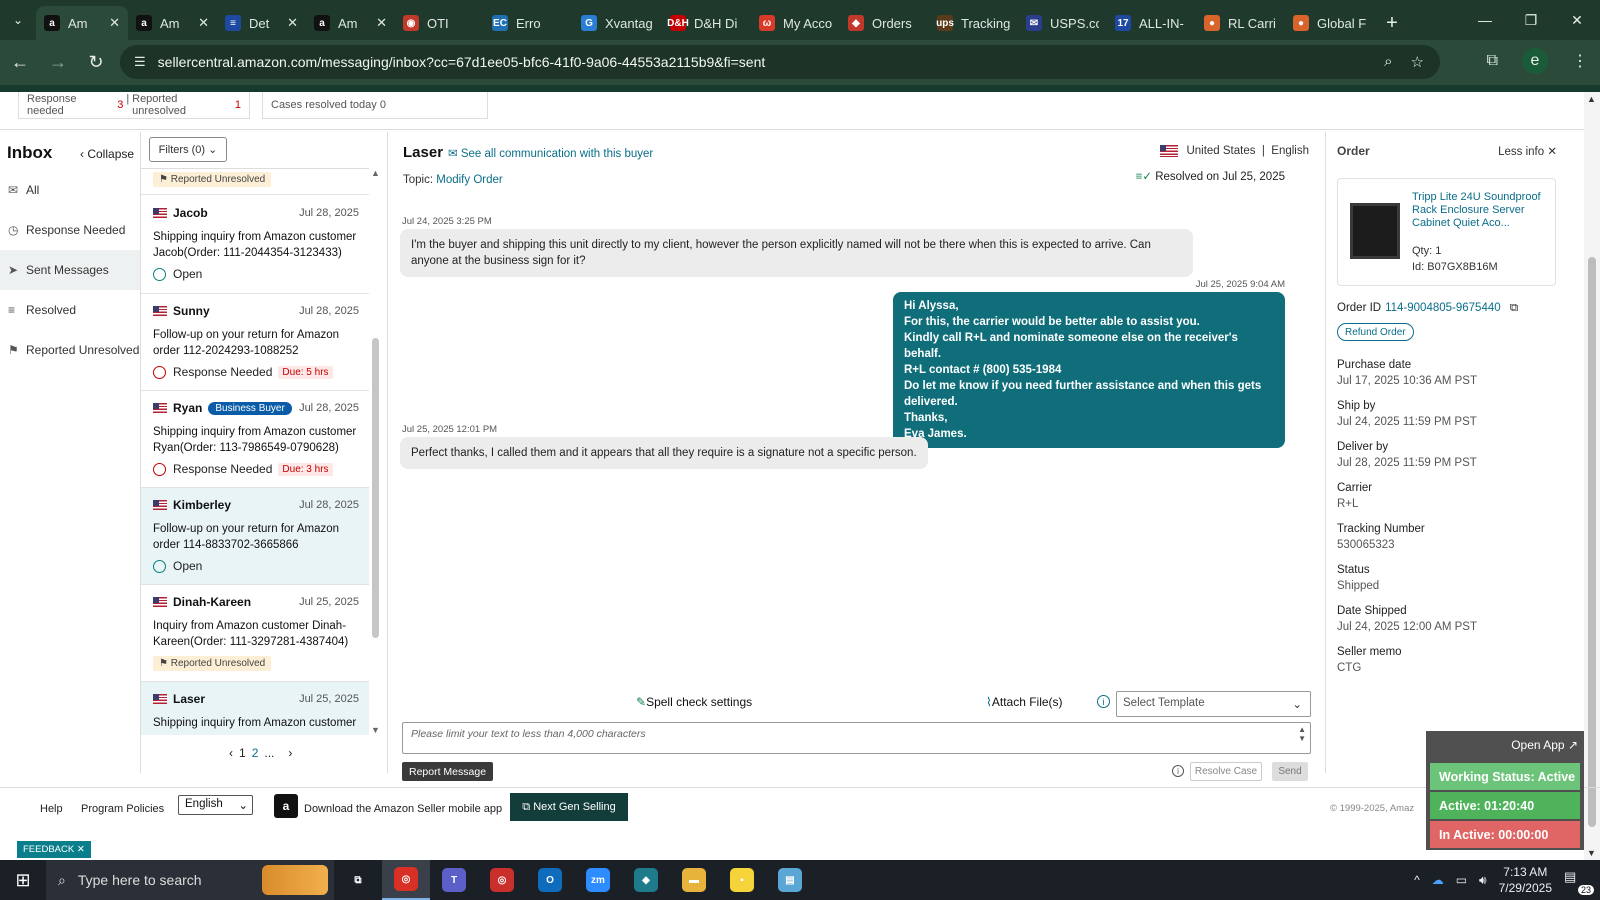  I want to click on back-icon: ←, so click(20, 63).